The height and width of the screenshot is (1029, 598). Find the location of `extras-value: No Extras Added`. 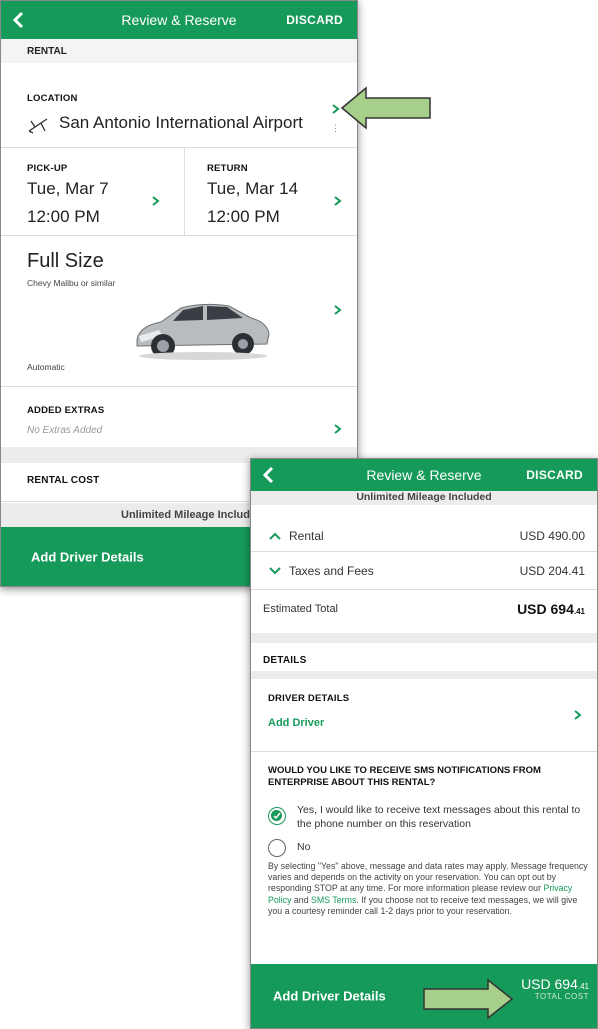

extras-value: No Extras Added is located at coordinates (65, 430).